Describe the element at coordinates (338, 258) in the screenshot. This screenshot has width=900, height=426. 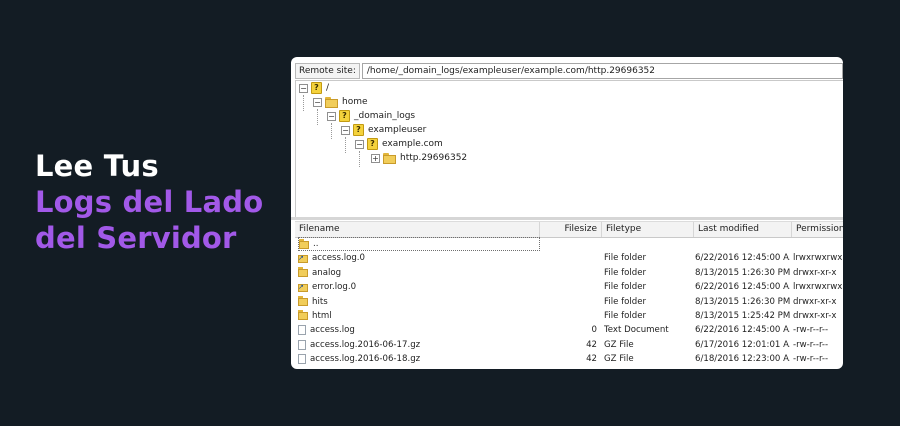
I see `filename-text: access.log.0` at that location.